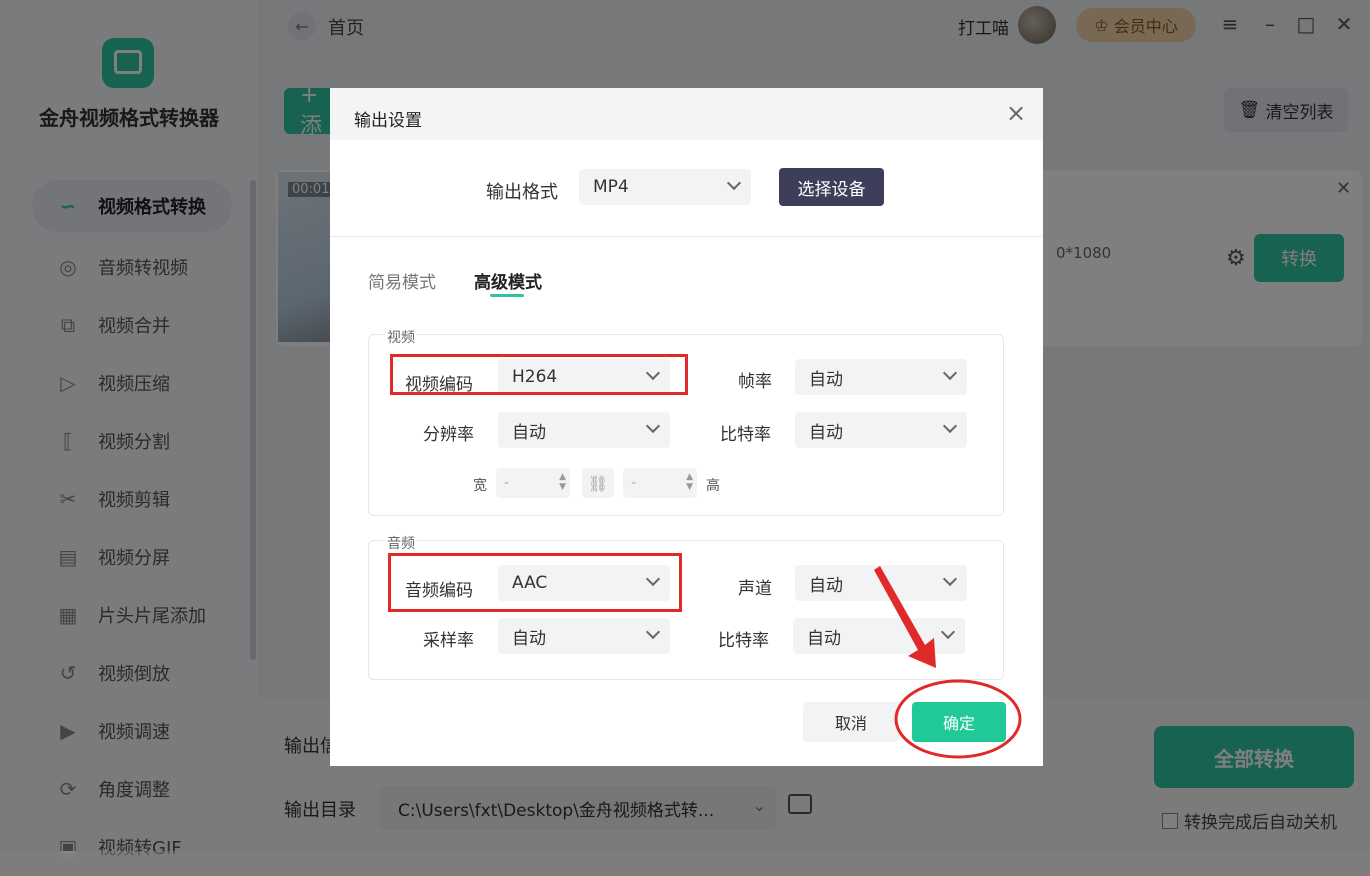  What do you see at coordinates (480, 486) in the screenshot?
I see `width-label: 宽` at bounding box center [480, 486].